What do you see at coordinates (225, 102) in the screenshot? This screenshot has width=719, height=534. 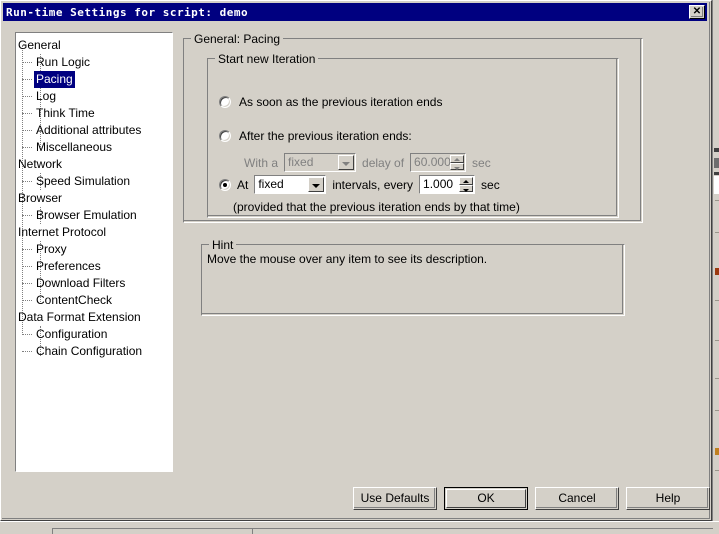 I see `radio-immediate-icon` at bounding box center [225, 102].